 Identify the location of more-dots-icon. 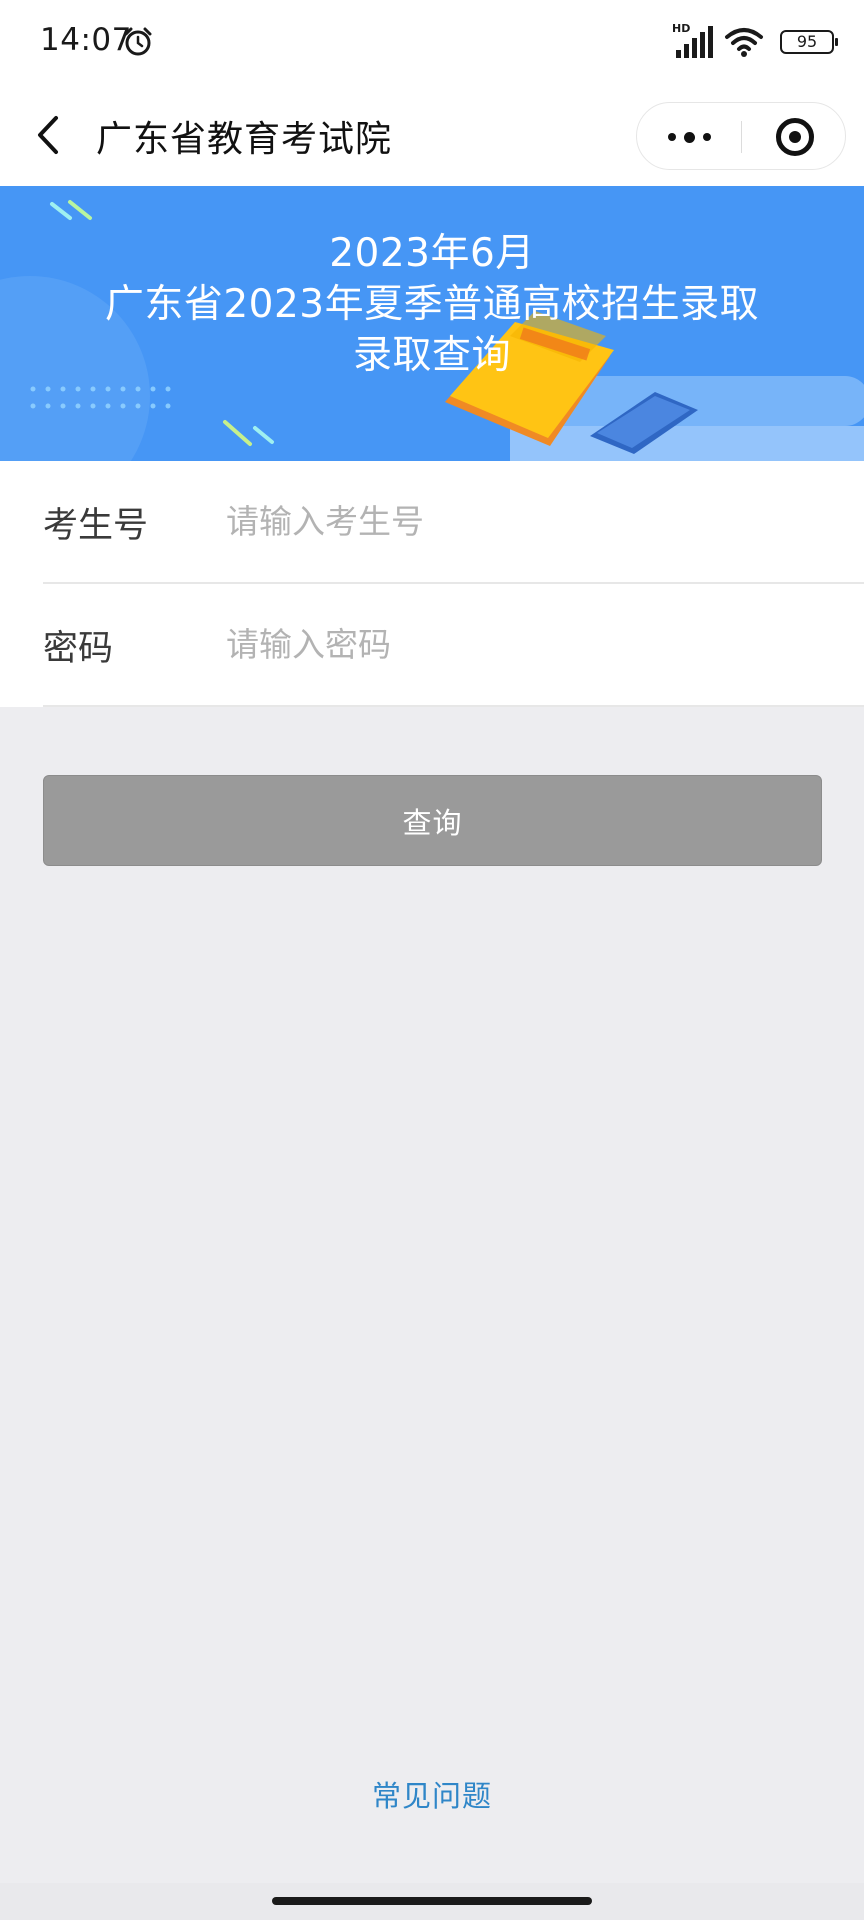
(671, 137).